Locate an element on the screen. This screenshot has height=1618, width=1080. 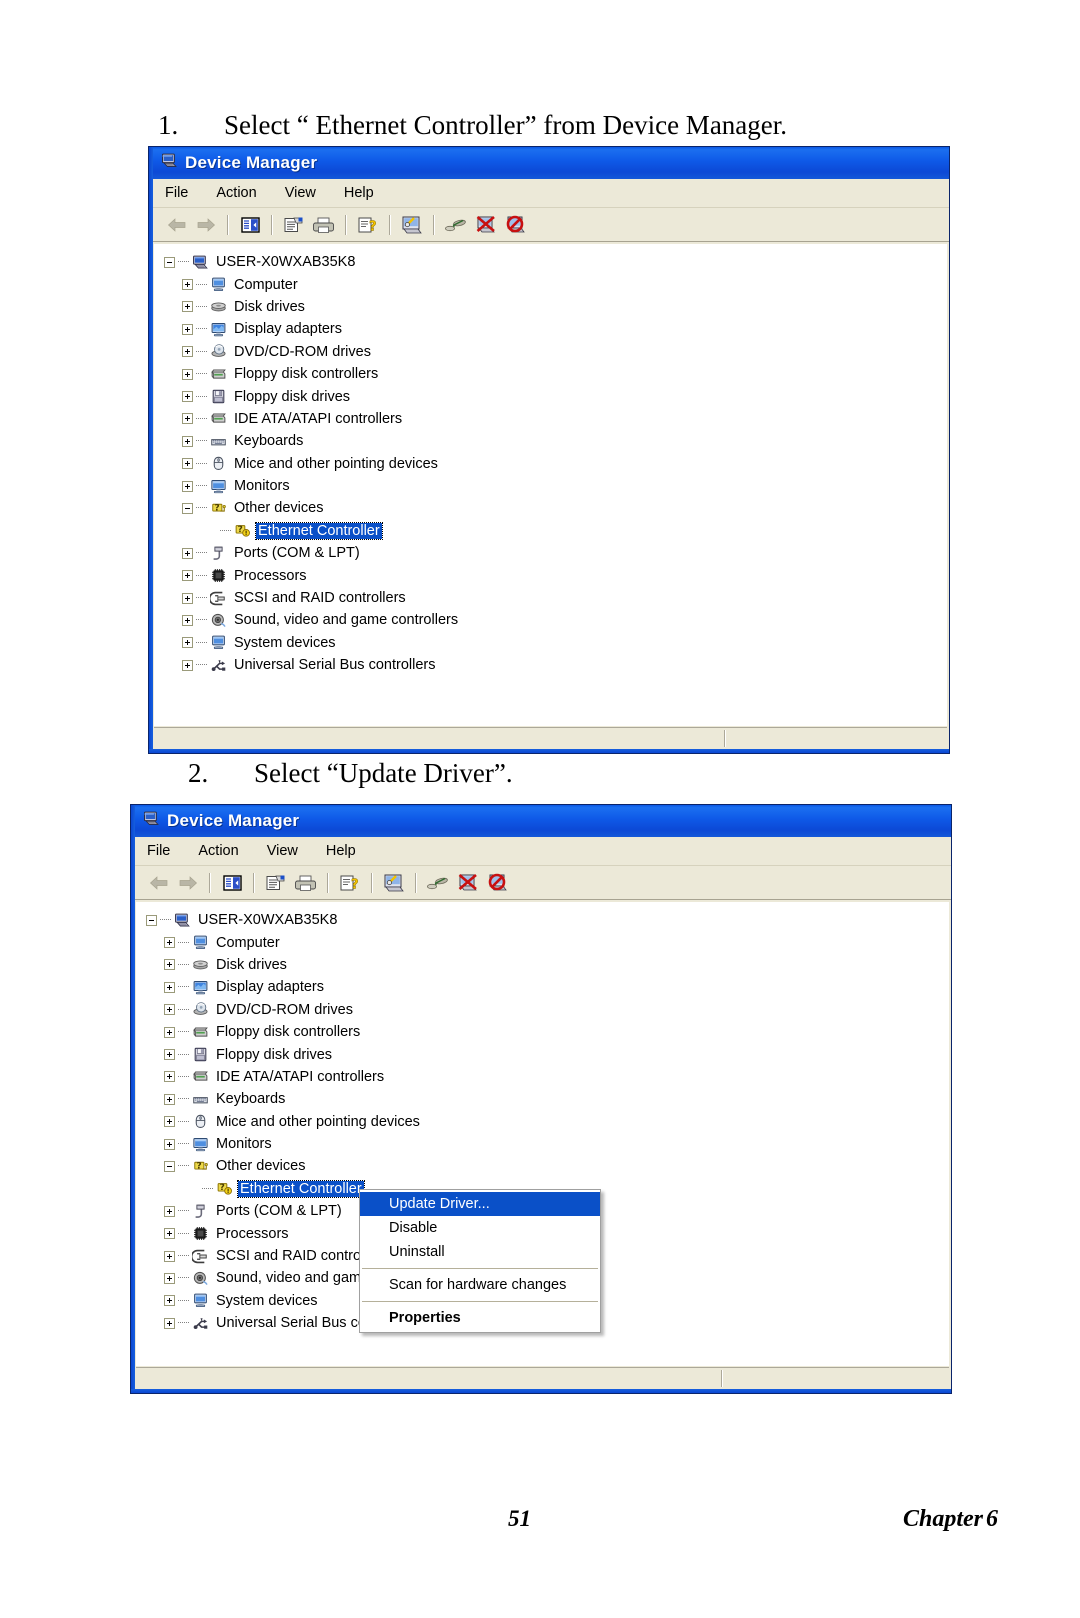
tree-item-15: Sound, video and game controllers is located at coordinates (550, 620).